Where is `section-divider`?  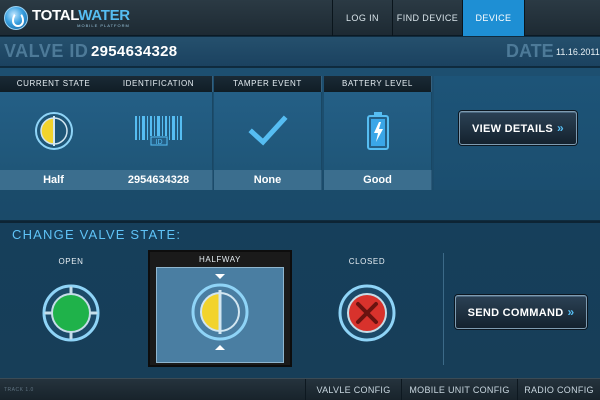 section-divider is located at coordinates (443, 309).